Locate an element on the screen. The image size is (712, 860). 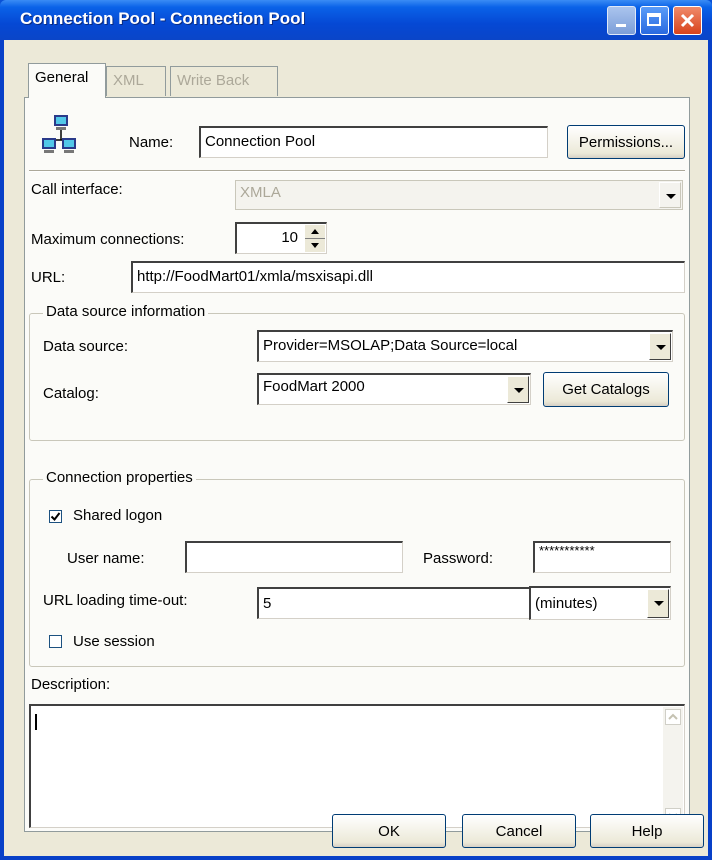
data-source-select: Provider=MSOLAP;Data Source=local is located at coordinates (465, 346).